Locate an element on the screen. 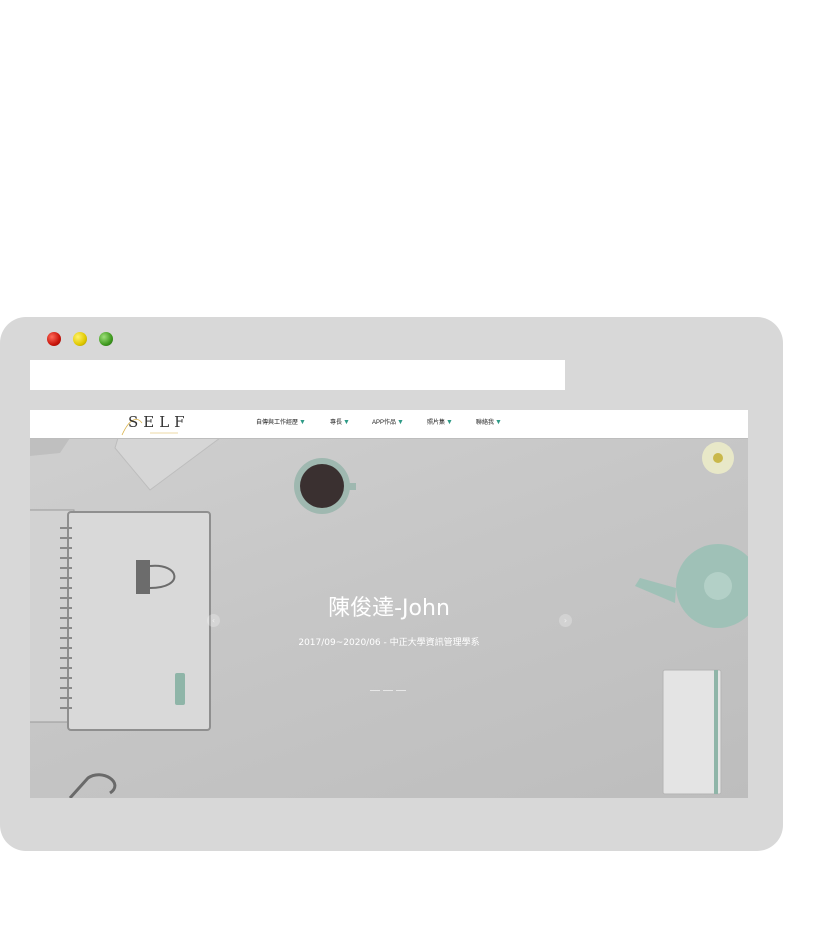 The image size is (827, 945). nav-item-photos: 照片集▼ is located at coordinates (440, 423).